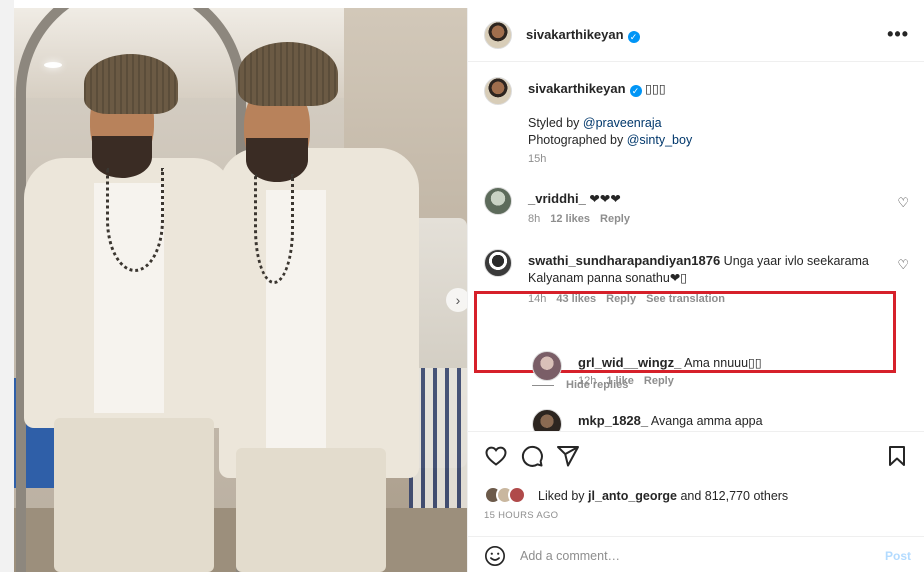 This screenshot has width=924, height=572. Describe the element at coordinates (897, 456) in the screenshot. I see `save-bookmark-icon` at that location.